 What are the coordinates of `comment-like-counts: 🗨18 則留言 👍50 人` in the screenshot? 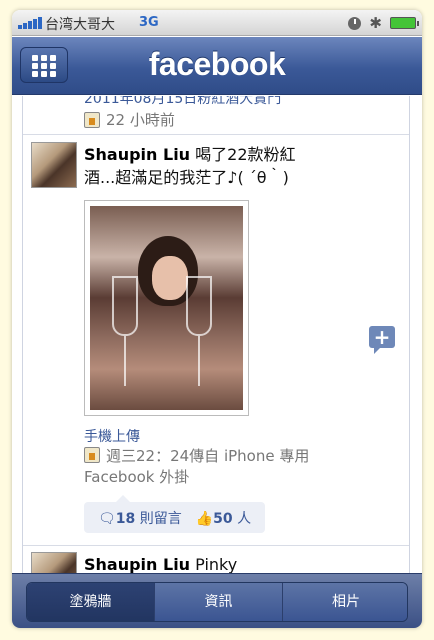 It's located at (175, 514).